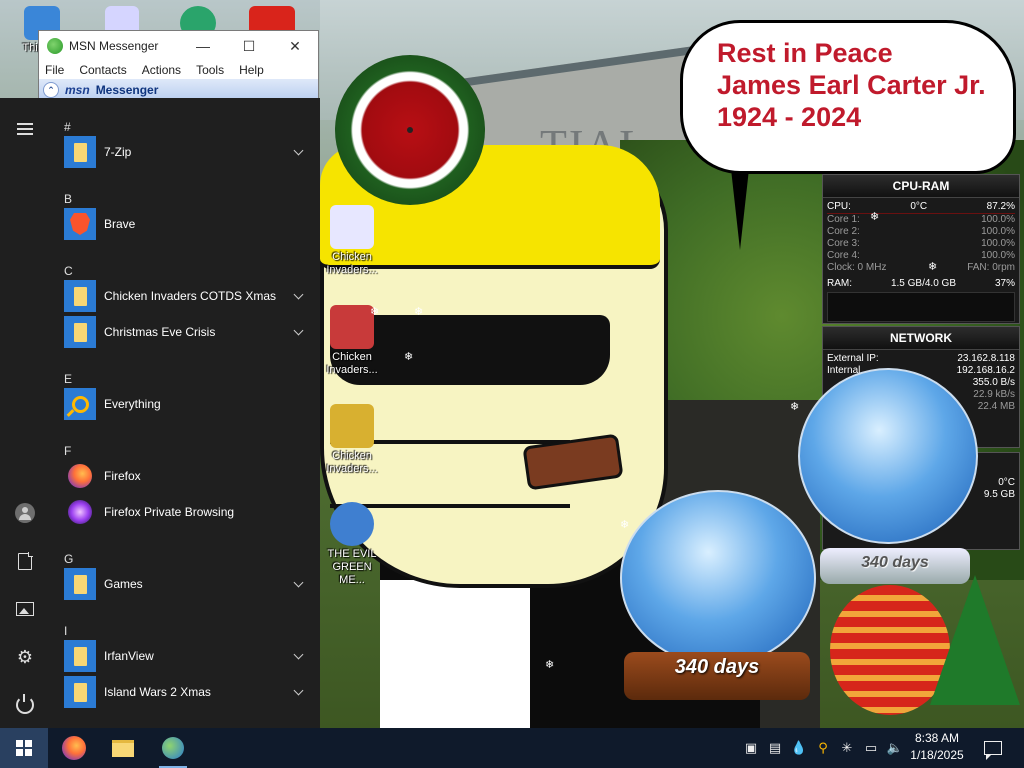 The image size is (1024, 768). Describe the element at coordinates (51, 90) in the screenshot. I see `collapse-chevron-icon: ⌃` at that location.